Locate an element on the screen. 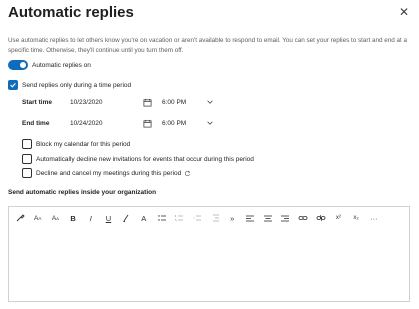 The height and width of the screenshot is (309, 419). dialog-title: Automatic replies is located at coordinates (71, 12).